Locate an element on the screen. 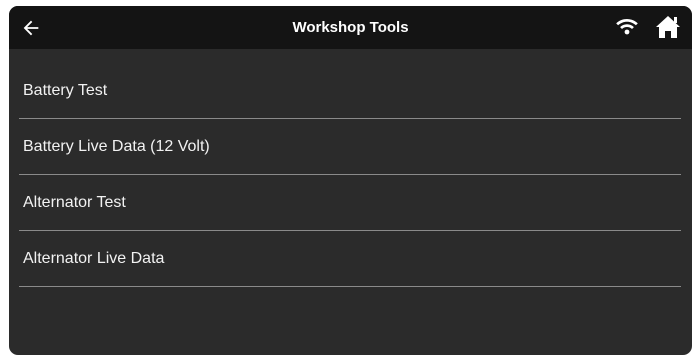 The height and width of the screenshot is (355, 692). top-bar: Workshop Tools is located at coordinates (350, 27).